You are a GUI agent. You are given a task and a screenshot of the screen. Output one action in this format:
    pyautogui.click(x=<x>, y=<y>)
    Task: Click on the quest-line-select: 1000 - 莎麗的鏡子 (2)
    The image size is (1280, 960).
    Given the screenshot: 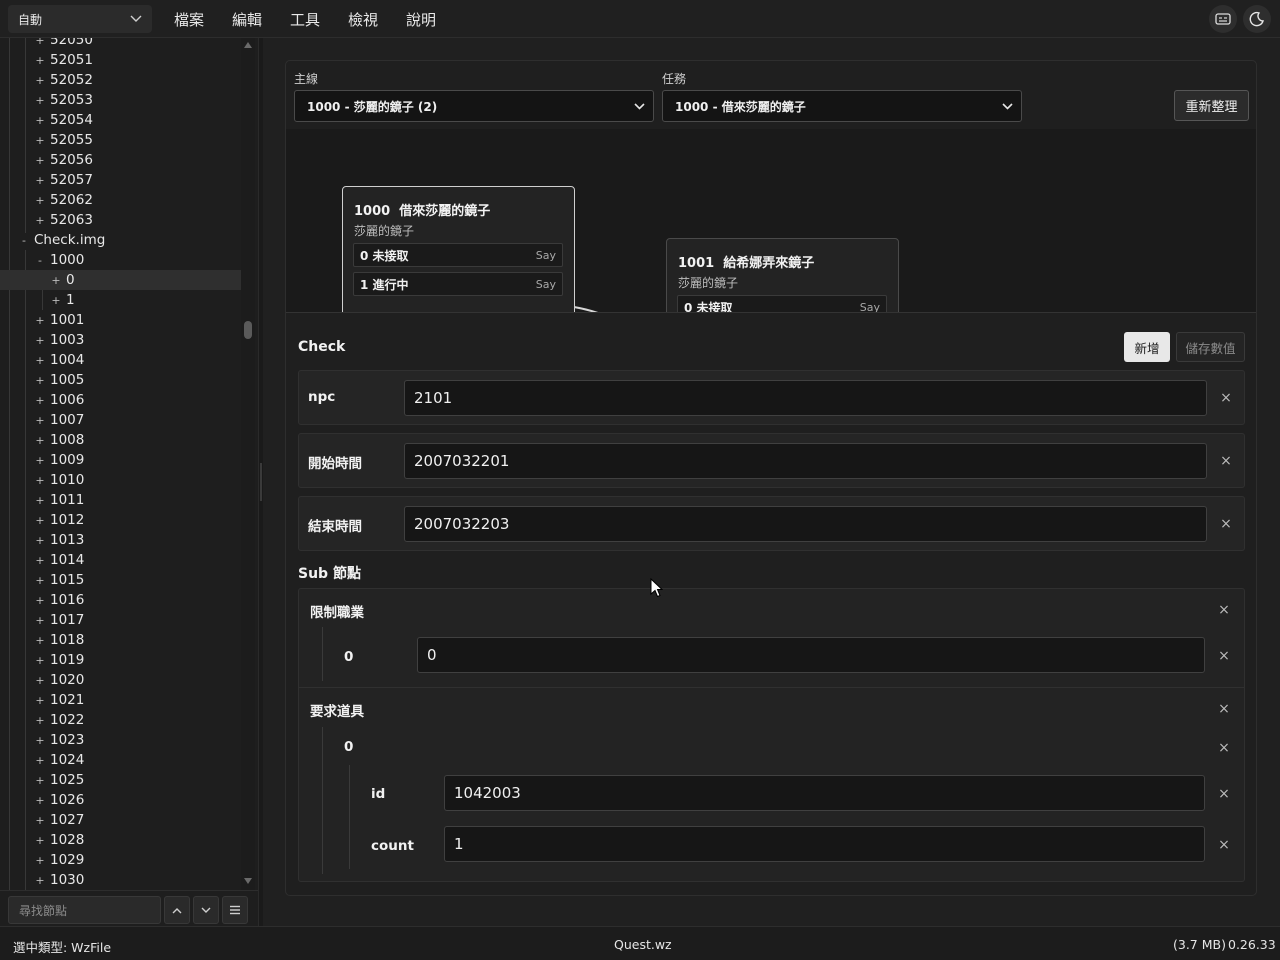 What is the action you would take?
    pyautogui.click(x=474, y=106)
    